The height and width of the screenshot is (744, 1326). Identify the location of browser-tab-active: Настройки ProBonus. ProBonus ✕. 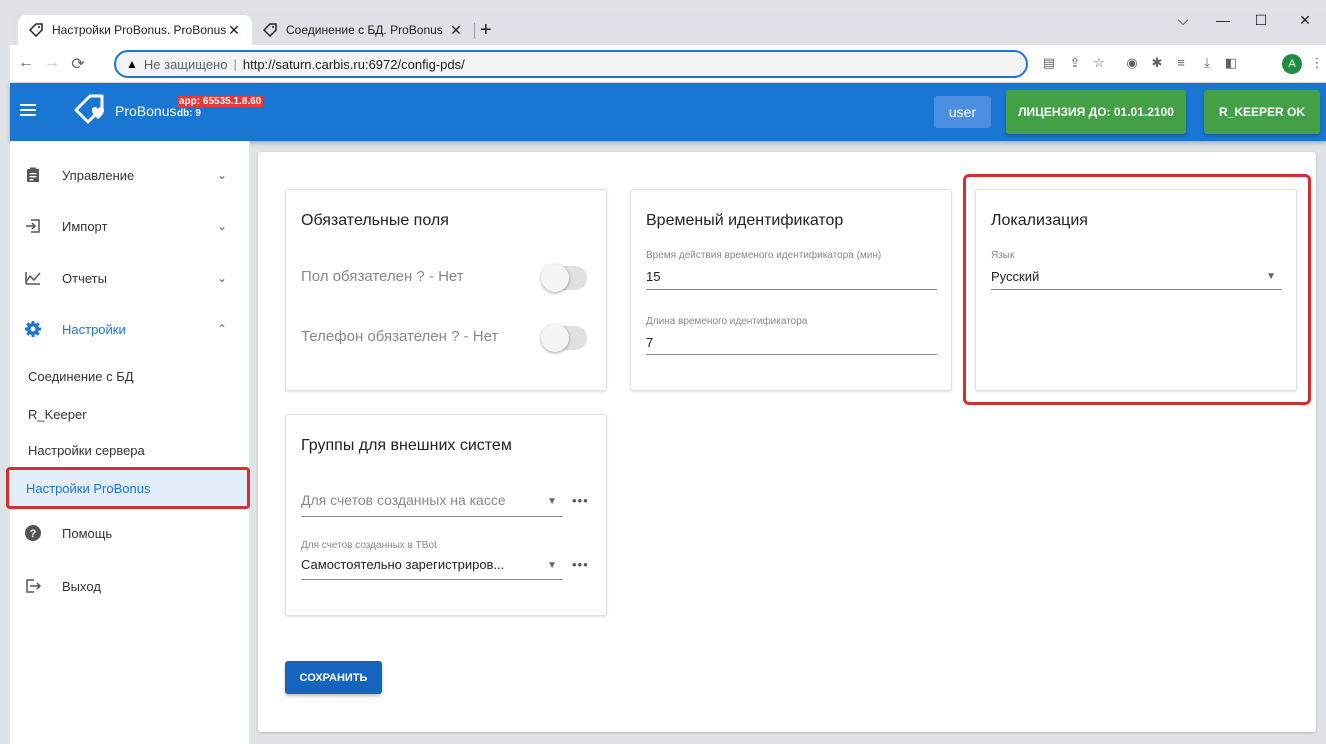
(135, 30).